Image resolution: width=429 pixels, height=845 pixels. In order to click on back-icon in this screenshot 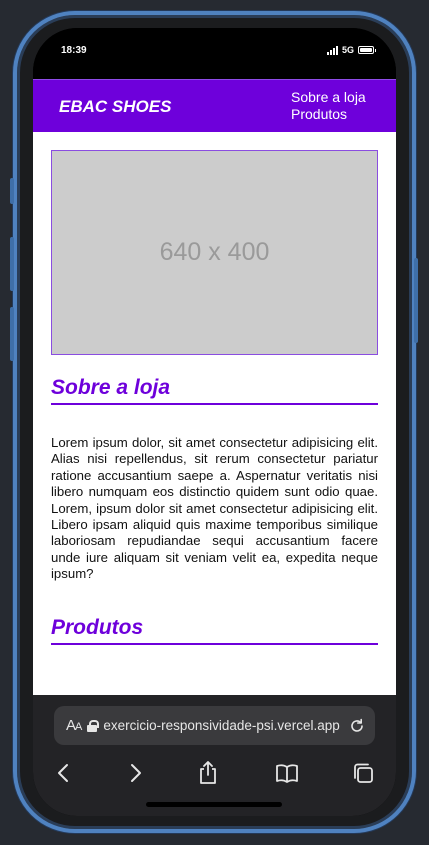, I will do `click(64, 773)`.